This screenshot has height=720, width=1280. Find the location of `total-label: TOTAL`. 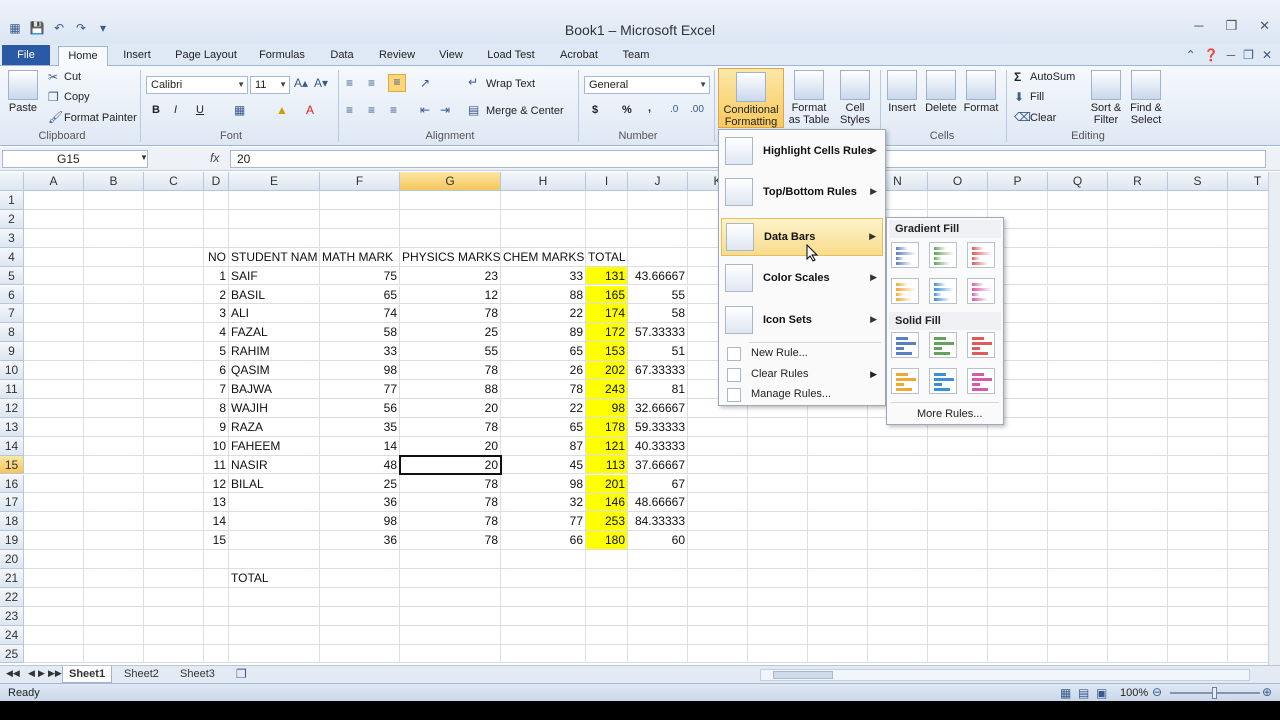

total-label: TOTAL is located at coordinates (274, 578).